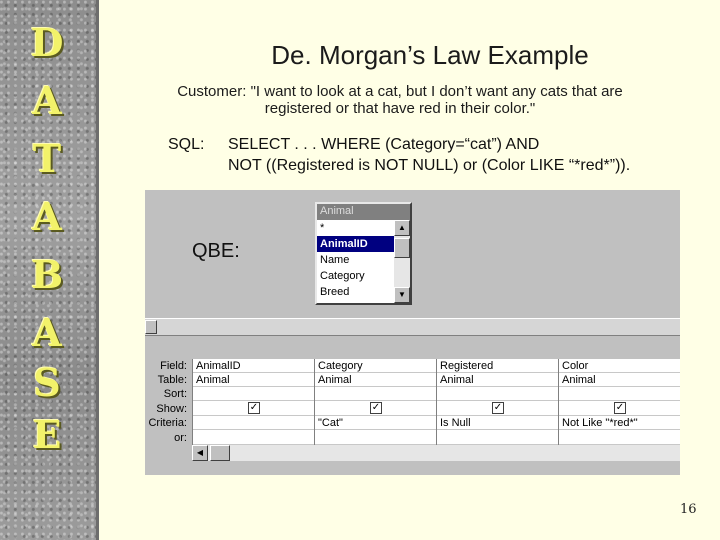 The height and width of the screenshot is (540, 720). What do you see at coordinates (172, 380) in the screenshot?
I see `row-label-table: Table:` at bounding box center [172, 380].